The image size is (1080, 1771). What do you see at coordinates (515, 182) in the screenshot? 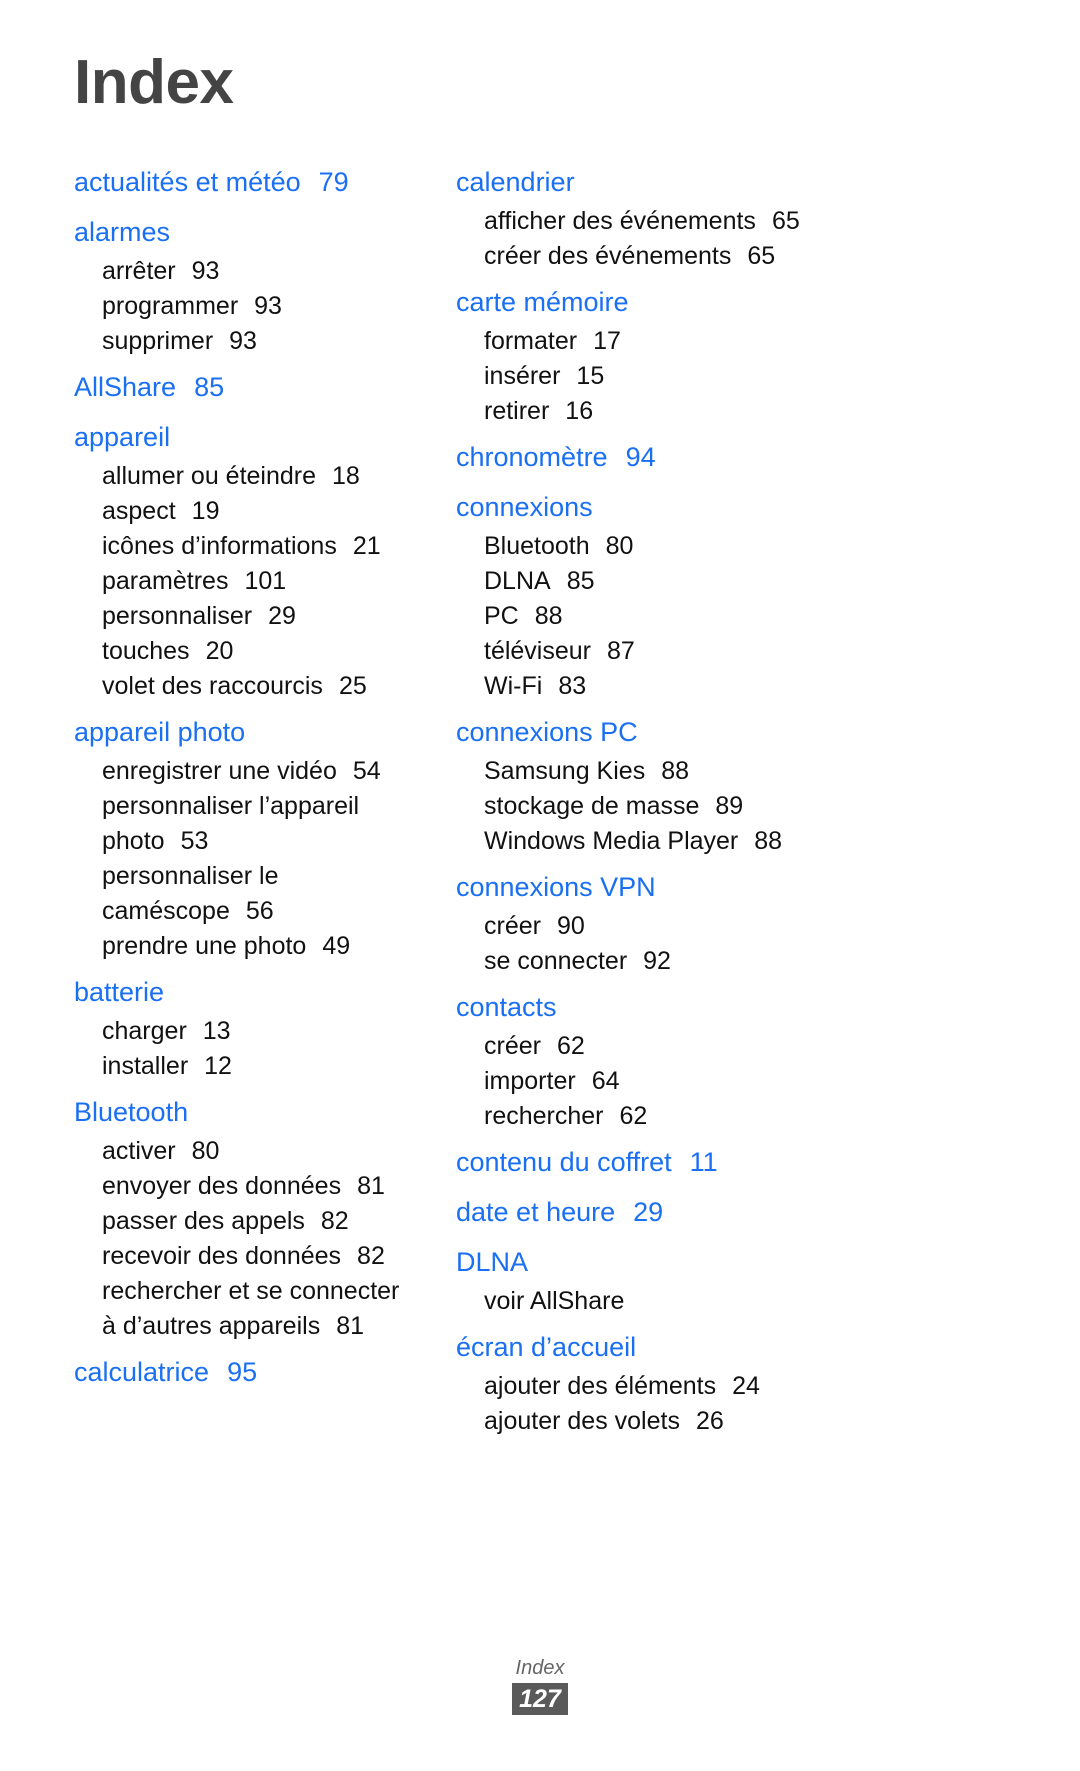
I see `index-heading-label: calendrier` at bounding box center [515, 182].